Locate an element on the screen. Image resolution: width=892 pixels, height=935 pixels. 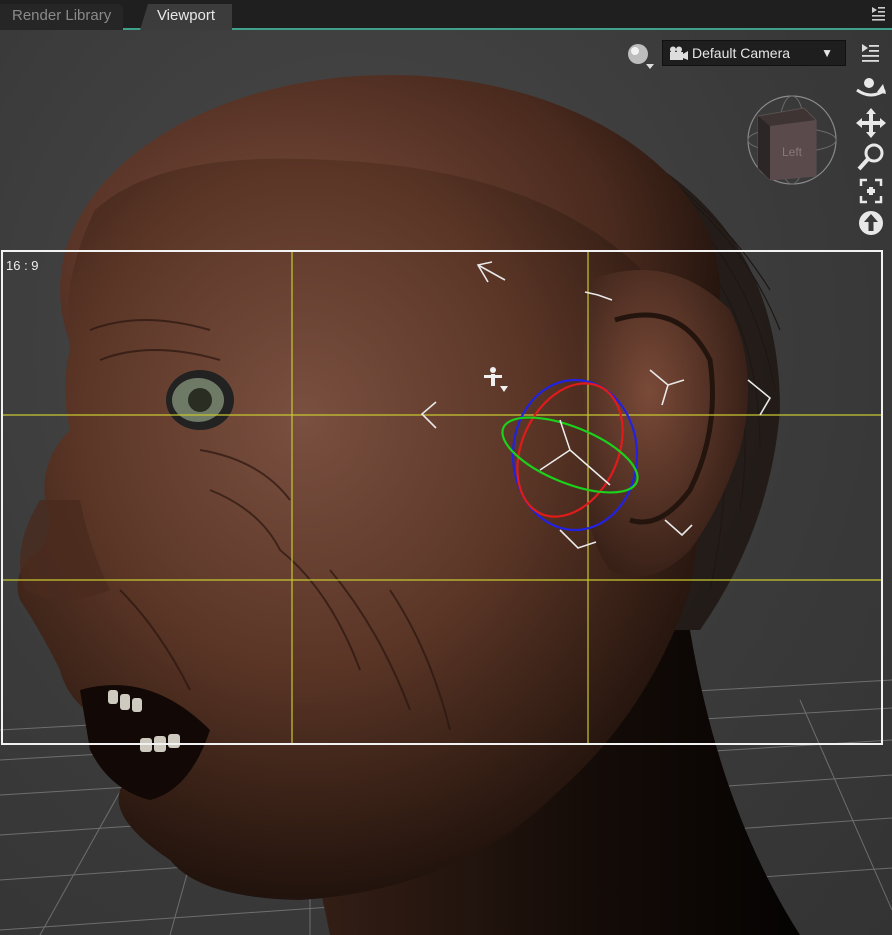
draw-style-icon is located at coordinates (640, 56).